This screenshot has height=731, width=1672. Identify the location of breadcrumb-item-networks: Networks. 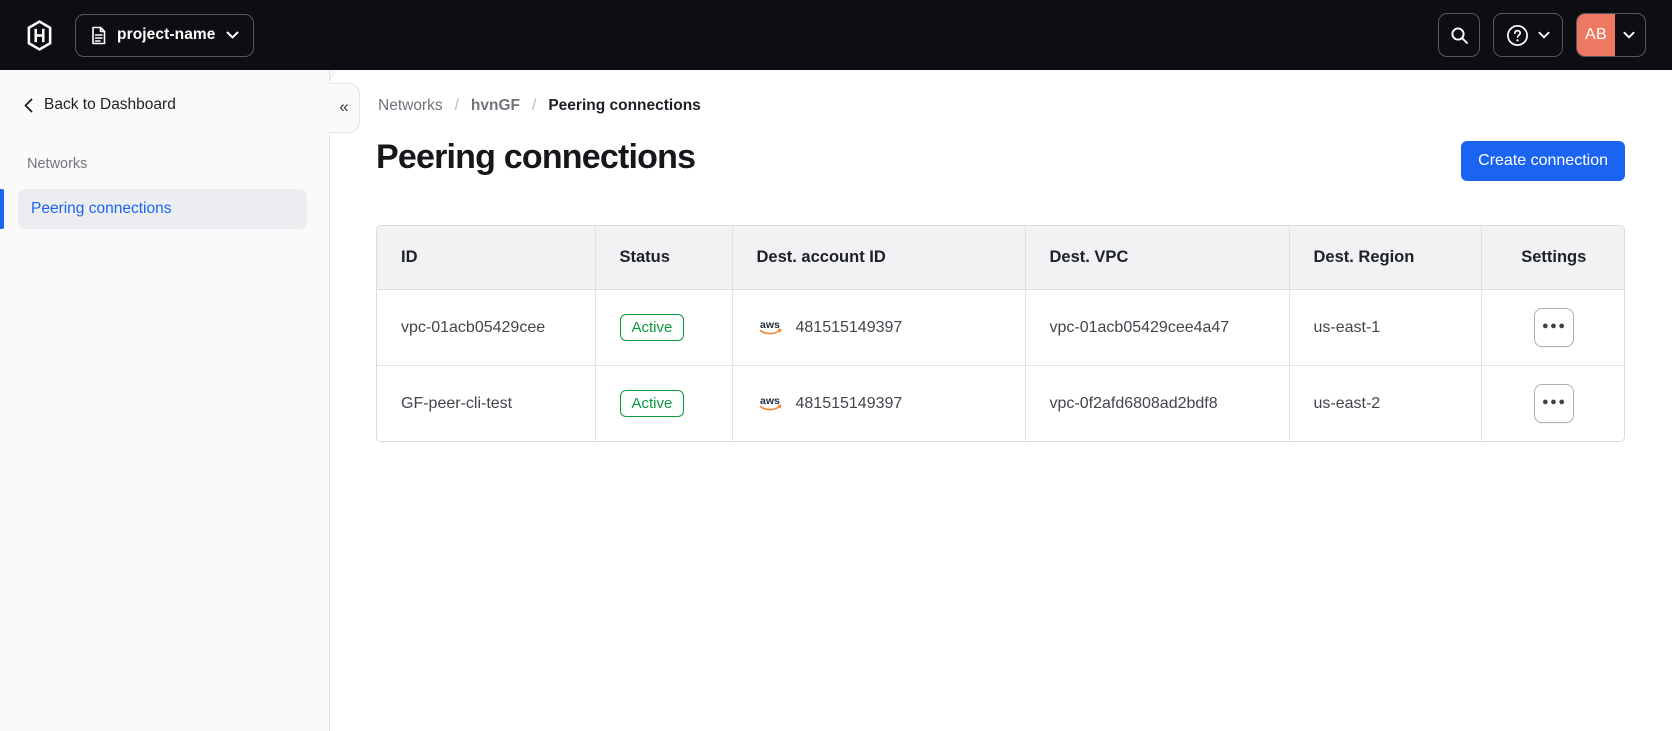
(410, 106).